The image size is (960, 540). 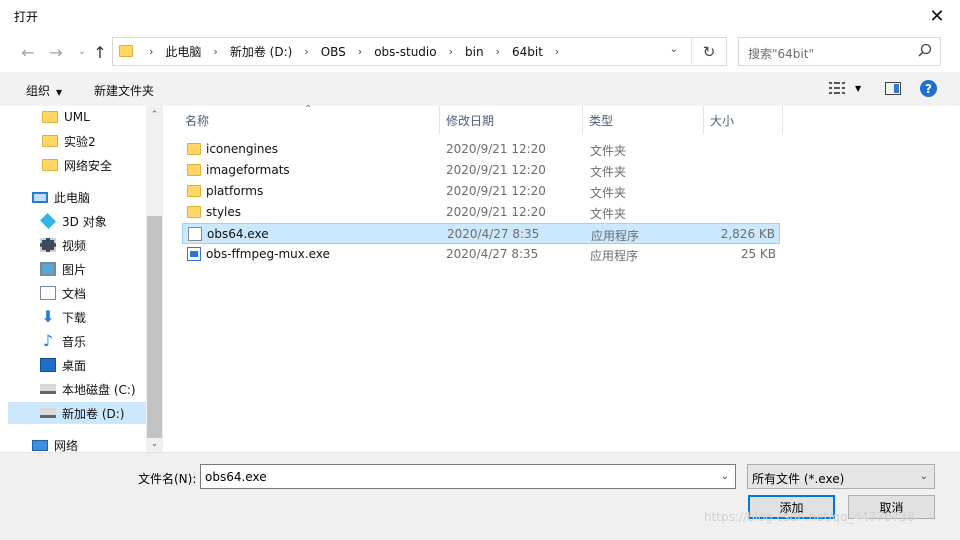 I want to click on sidebar-item-label: 图片, so click(x=74, y=269).